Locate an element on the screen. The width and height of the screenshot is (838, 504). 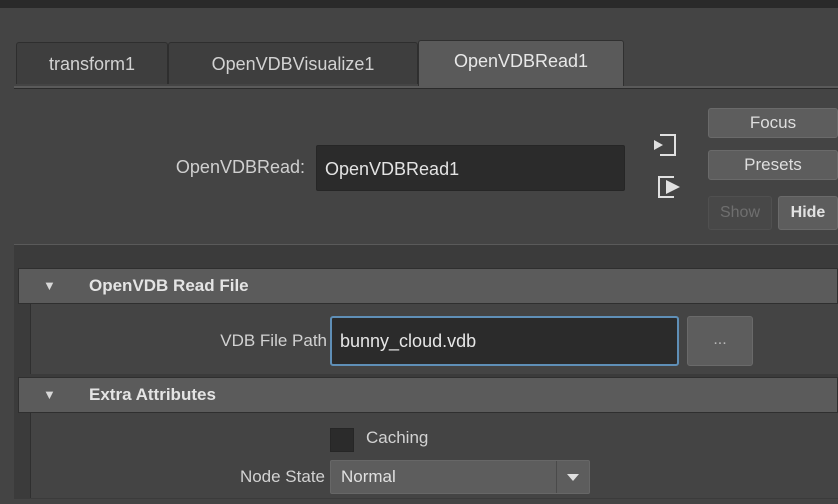
caching-checkbox is located at coordinates (342, 440).